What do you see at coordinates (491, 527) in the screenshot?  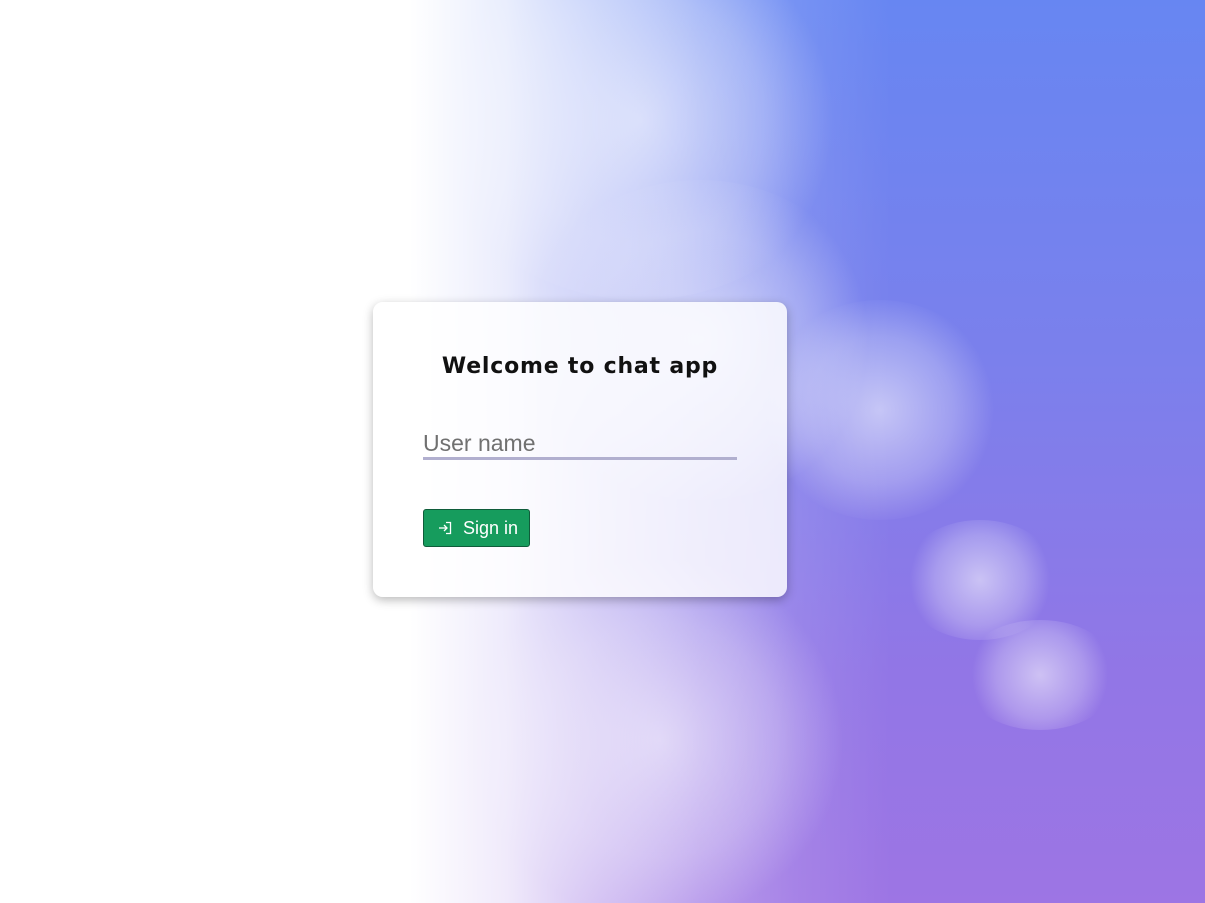 I see `sign-in-label: Sign in` at bounding box center [491, 527].